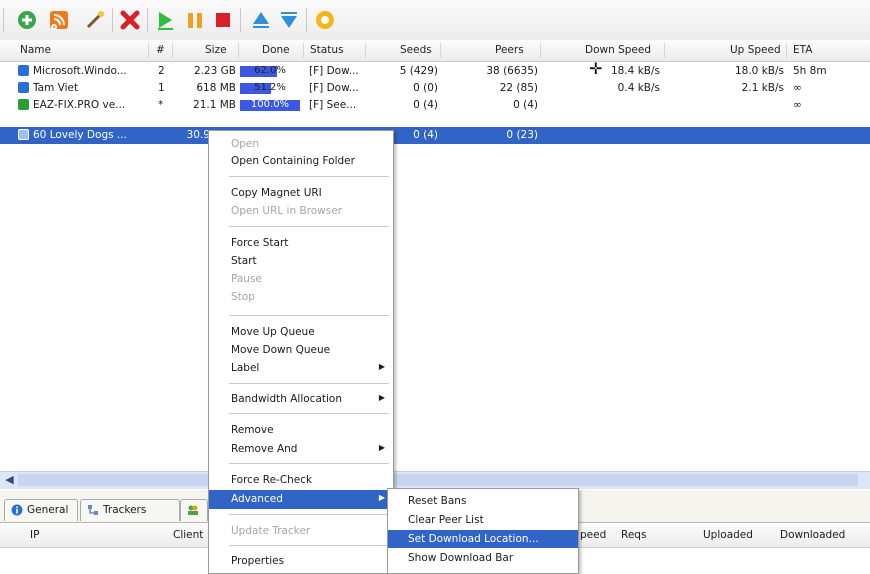 The height and width of the screenshot is (574, 870). What do you see at coordinates (245, 144) in the screenshot?
I see `menu-item-label: Open` at bounding box center [245, 144].